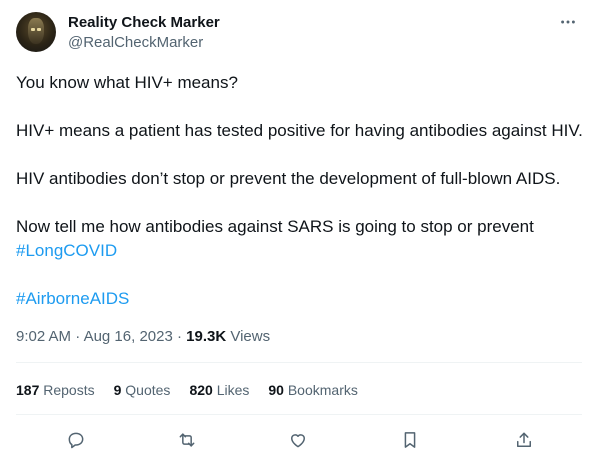 This screenshot has width=598, height=463. What do you see at coordinates (206, 336) in the screenshot?
I see `views-count: 19.3K` at bounding box center [206, 336].